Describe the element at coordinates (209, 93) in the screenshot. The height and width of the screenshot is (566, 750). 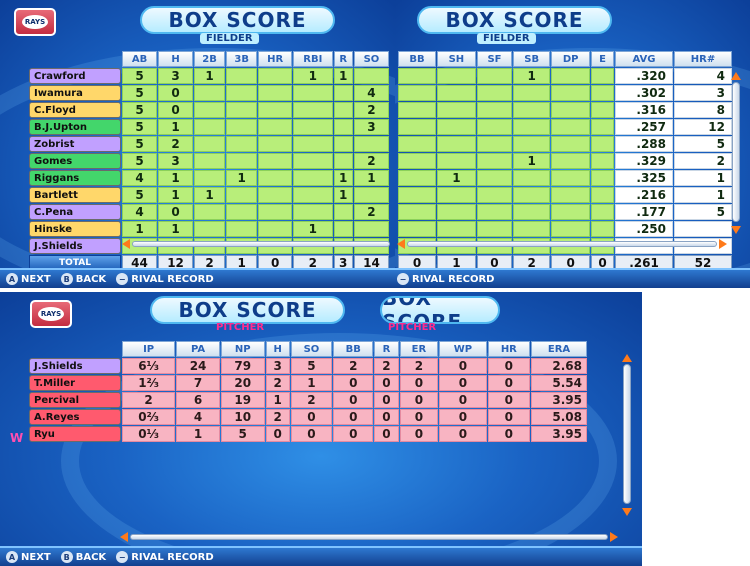
I see `table-row: Iwamura 5 0 4` at that location.